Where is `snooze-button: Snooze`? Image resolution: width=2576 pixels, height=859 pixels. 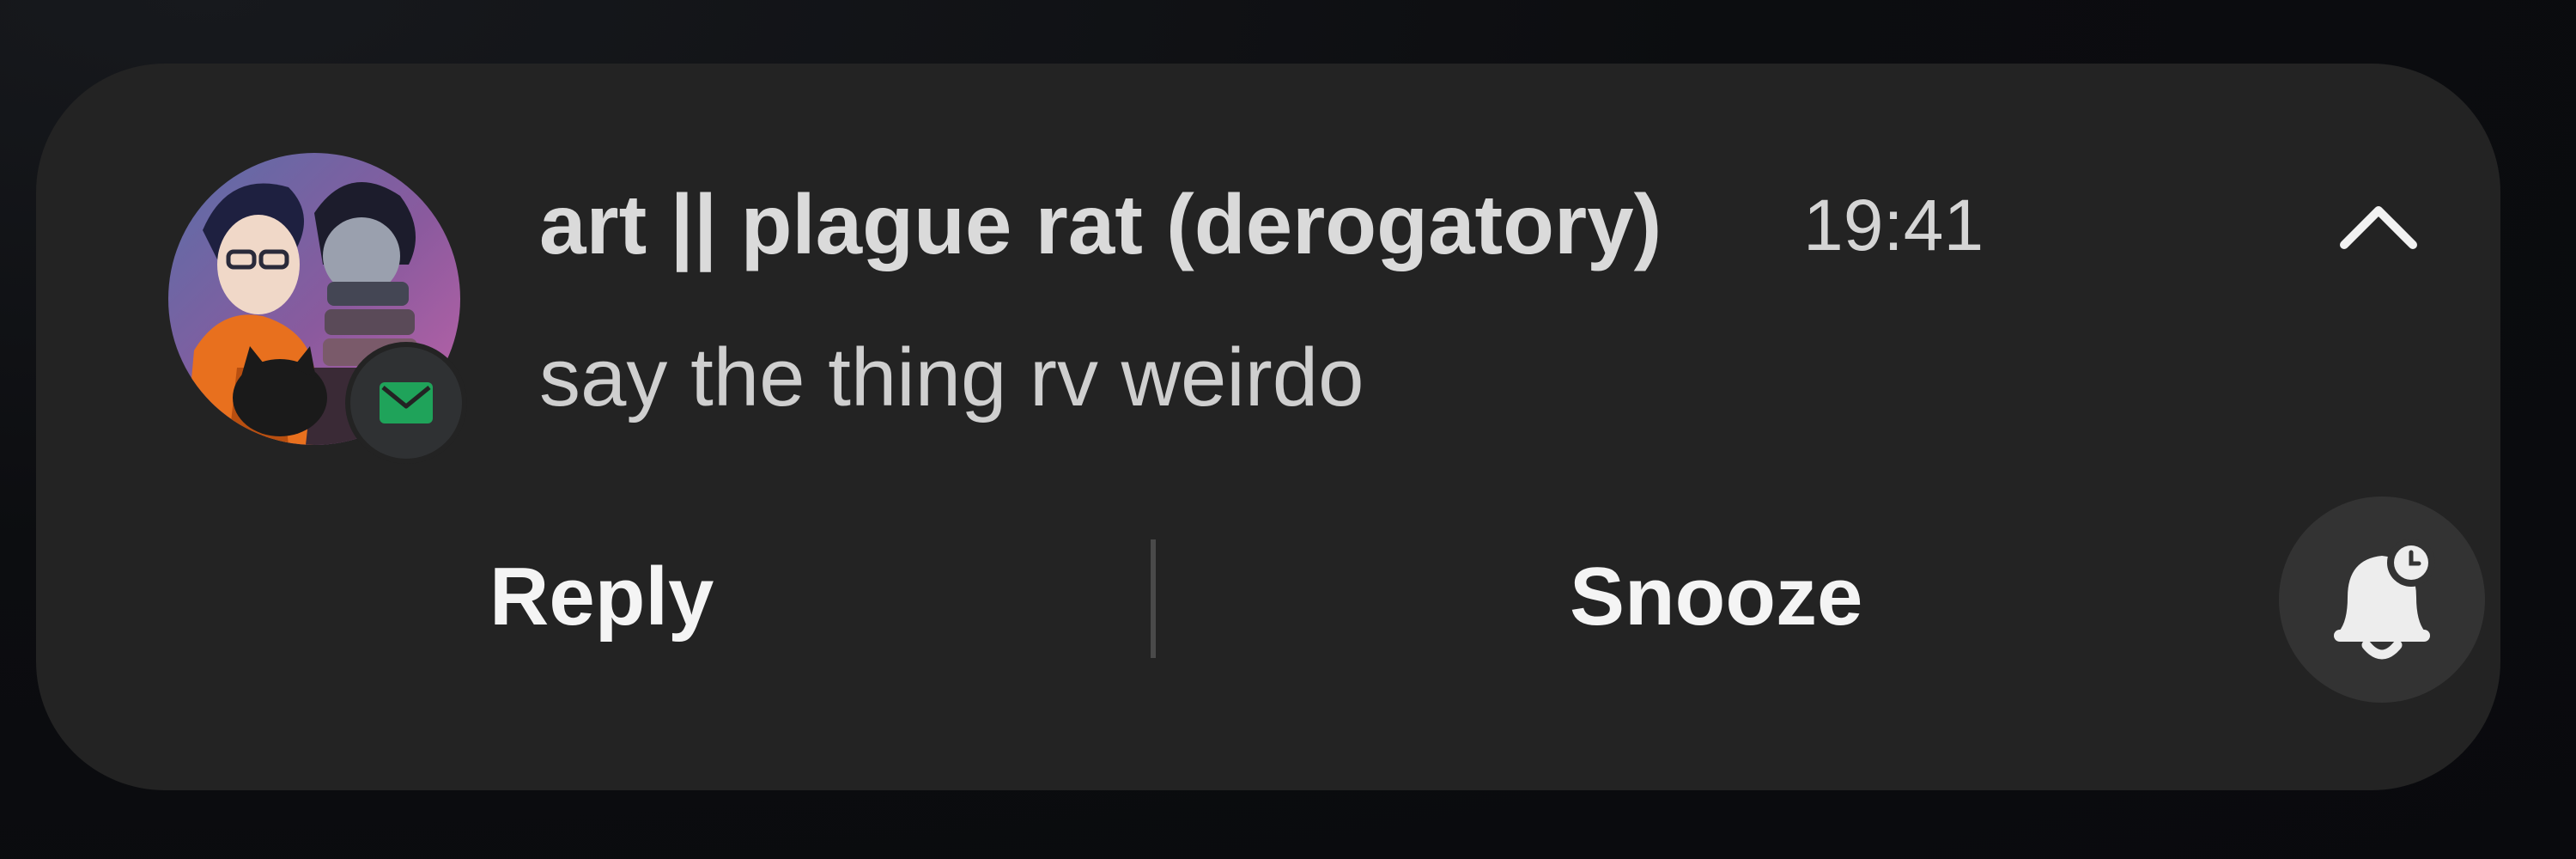
snooze-button: Snooze is located at coordinates (1716, 597).